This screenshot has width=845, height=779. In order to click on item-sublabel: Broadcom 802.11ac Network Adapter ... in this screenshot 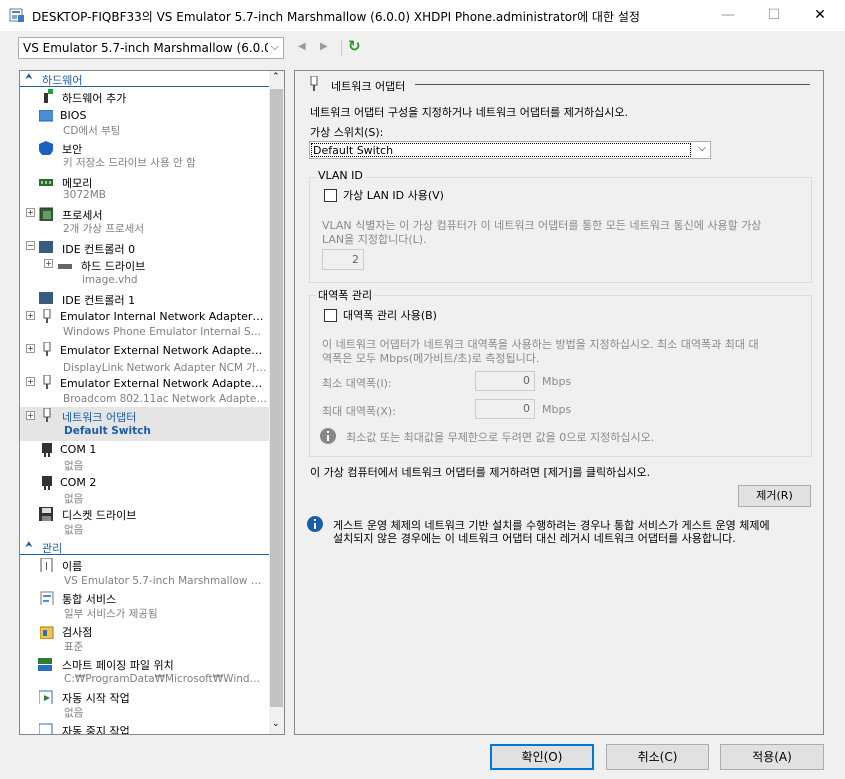, I will do `click(165, 399)`.